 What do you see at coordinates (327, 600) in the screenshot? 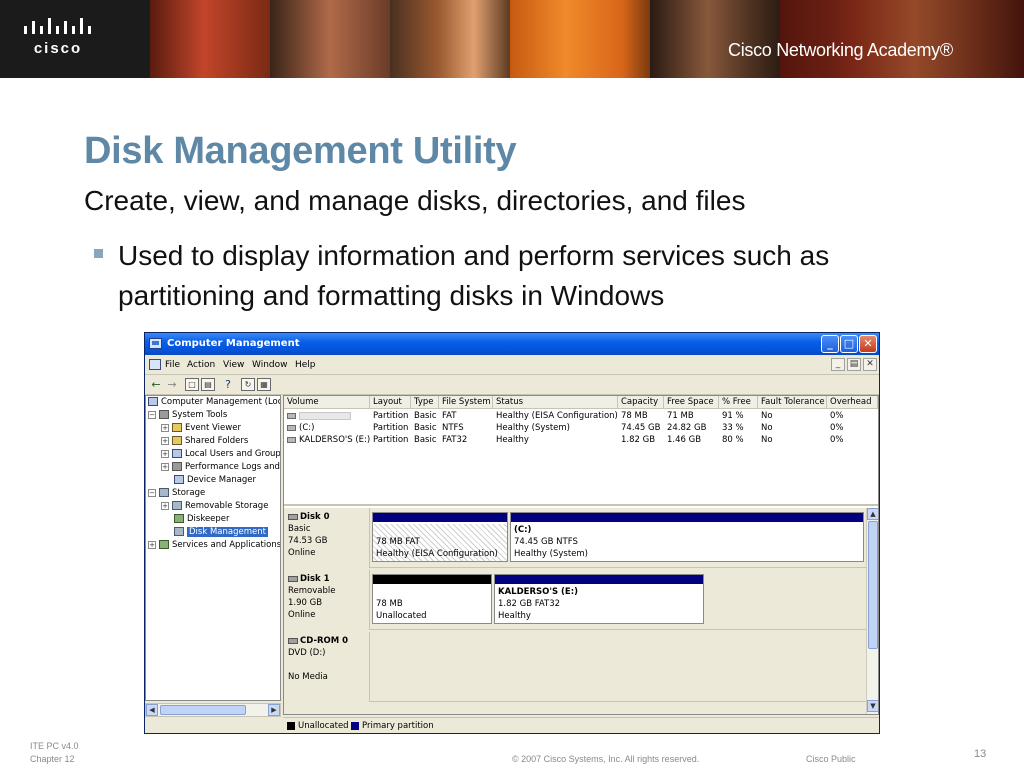
I see `disk-info: Disk 1 Removable 1.90 GB Online` at bounding box center [327, 600].